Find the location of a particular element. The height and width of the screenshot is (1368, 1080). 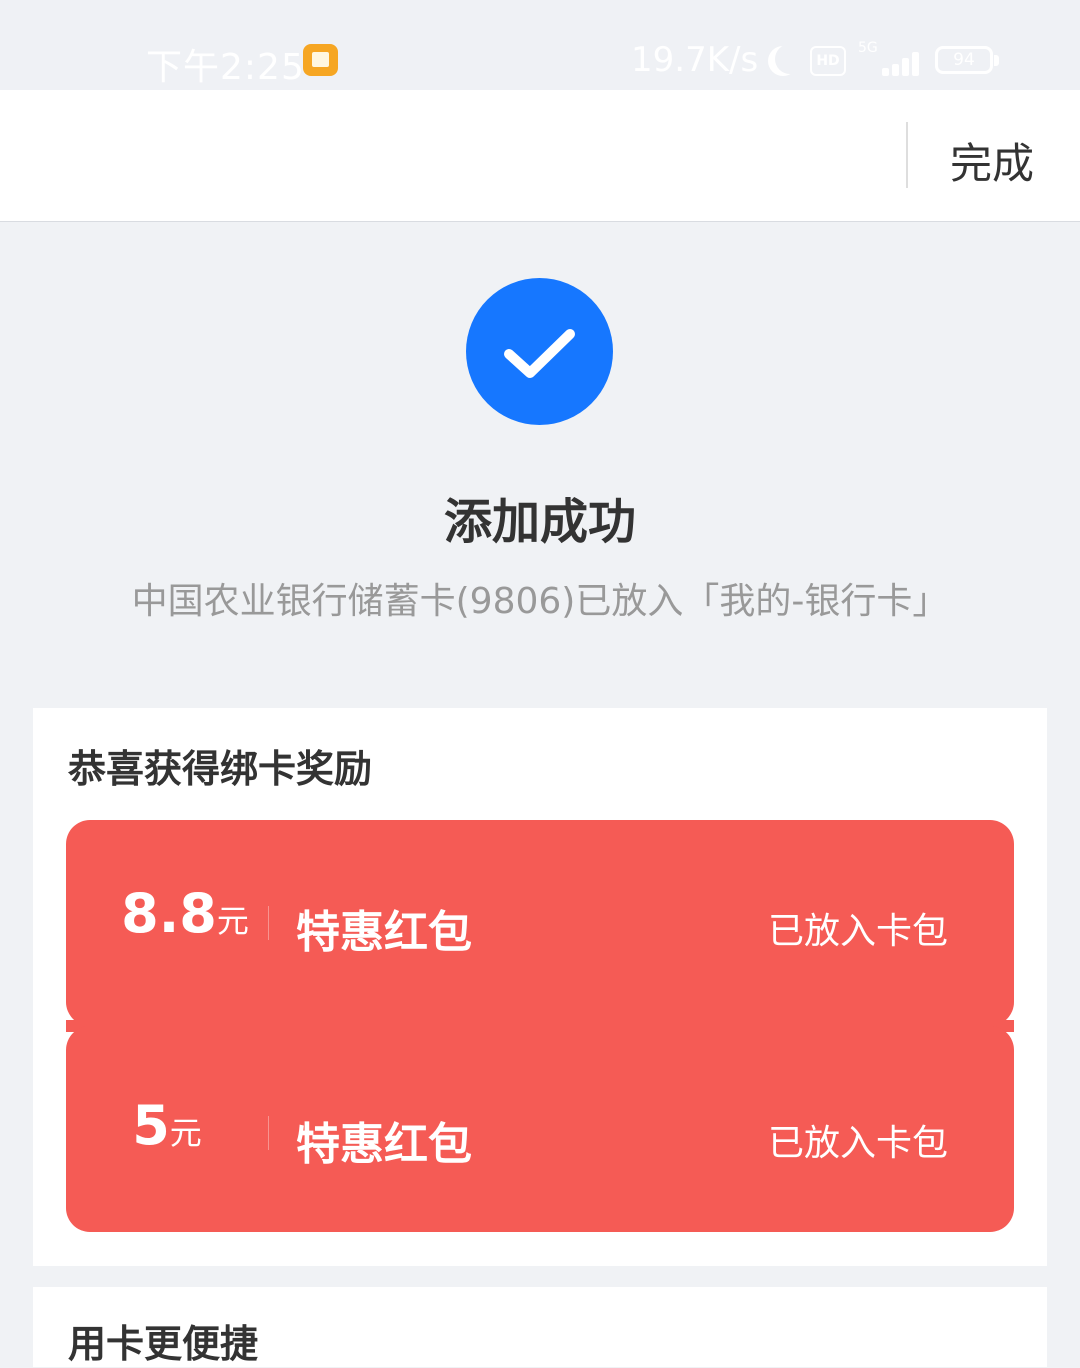

coupon-card: 5元 特惠红包 已放入卡包 is located at coordinates (540, 1129).